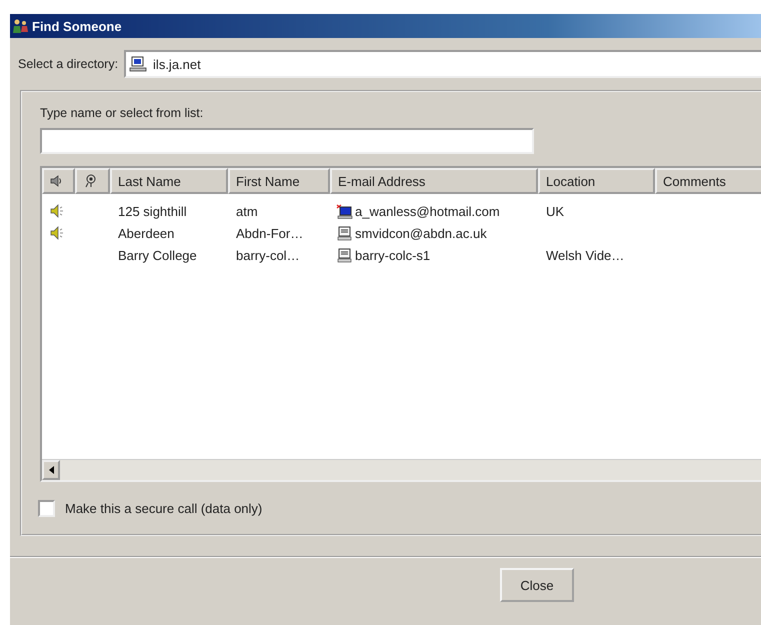 The image size is (761, 625). Describe the element at coordinates (596, 181) in the screenshot. I see `column-header: Location` at that location.